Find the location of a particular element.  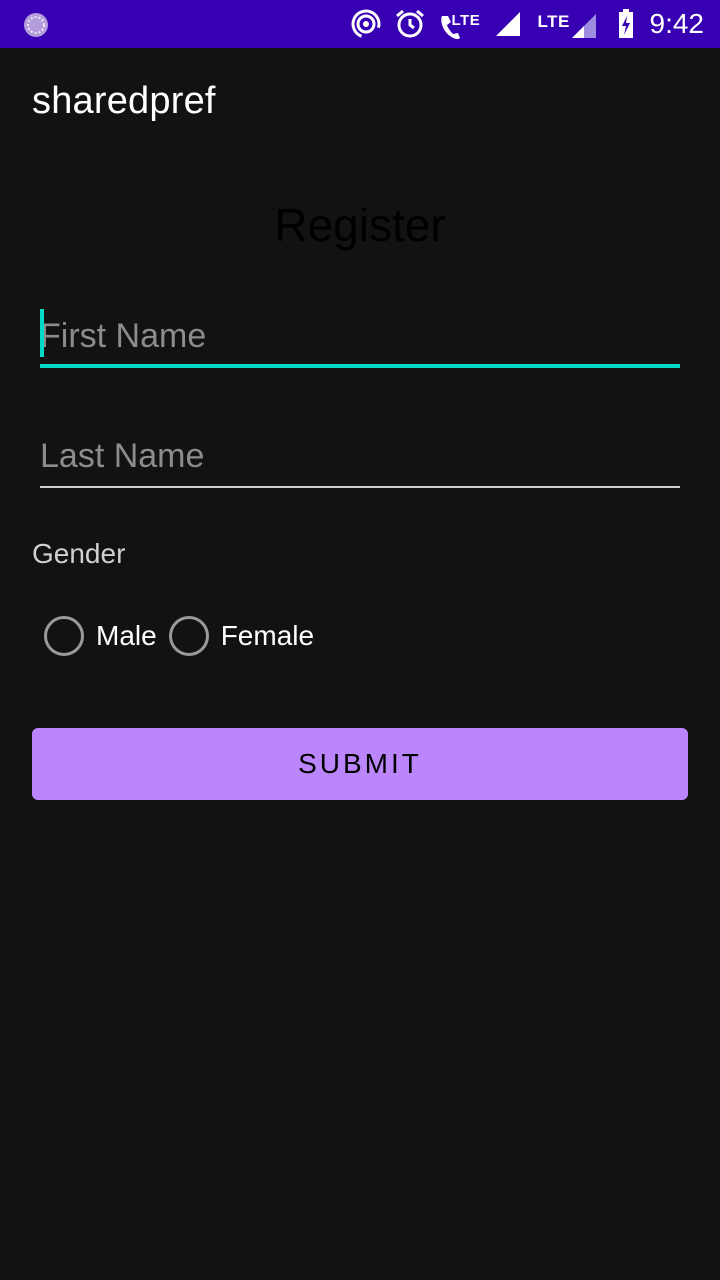

submit-button: SUBMIT is located at coordinates (360, 764).